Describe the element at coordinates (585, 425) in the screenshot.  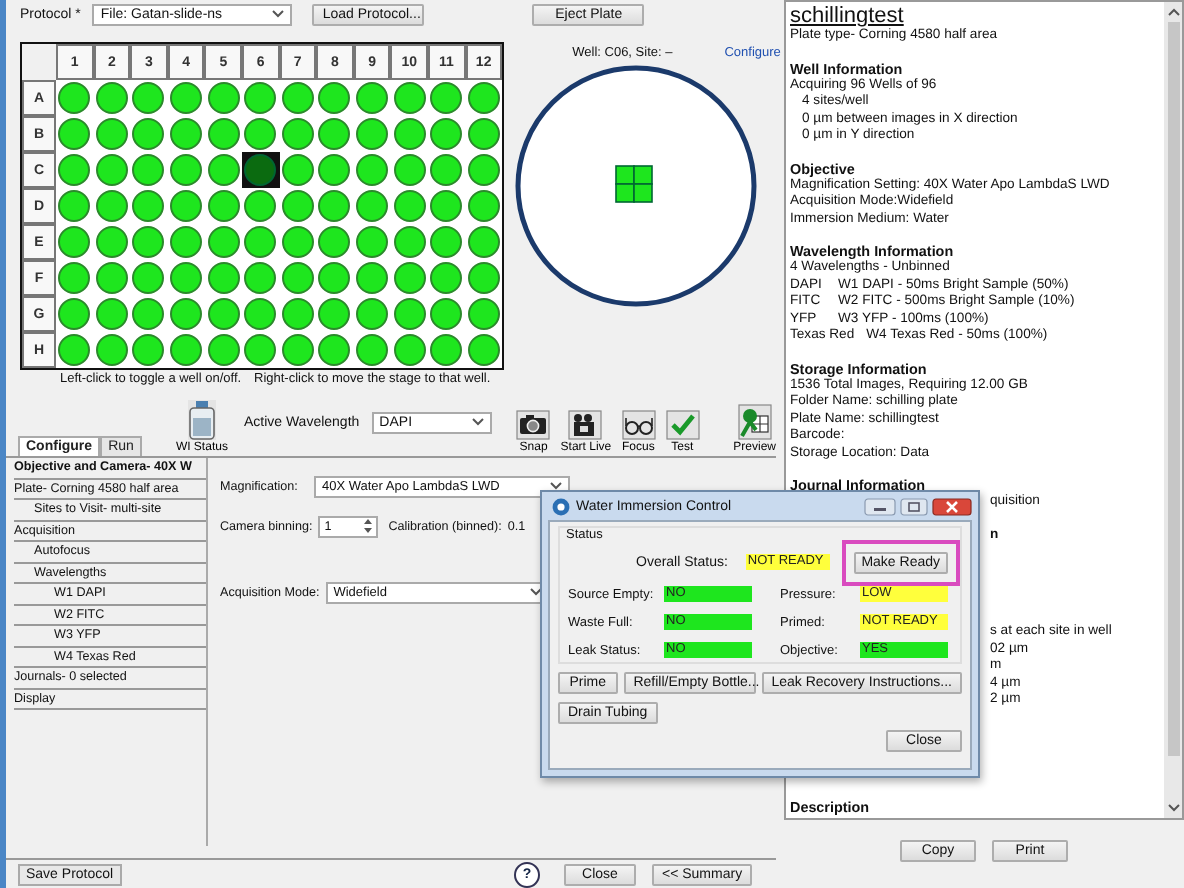
I see `video-camera-icon` at that location.